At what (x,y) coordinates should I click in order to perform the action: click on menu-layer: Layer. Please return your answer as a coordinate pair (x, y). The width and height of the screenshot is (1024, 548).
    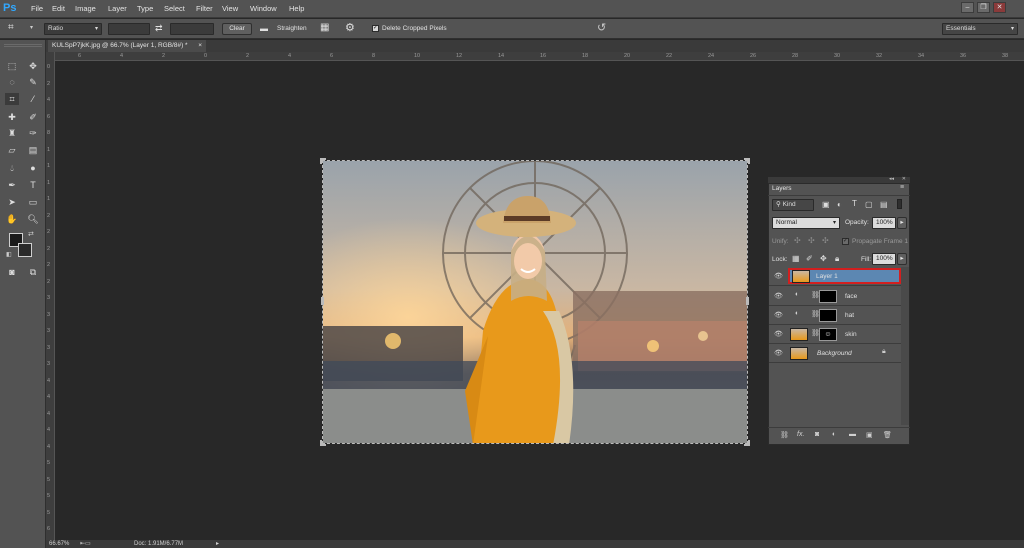
    Looking at the image, I should click on (117, 8).